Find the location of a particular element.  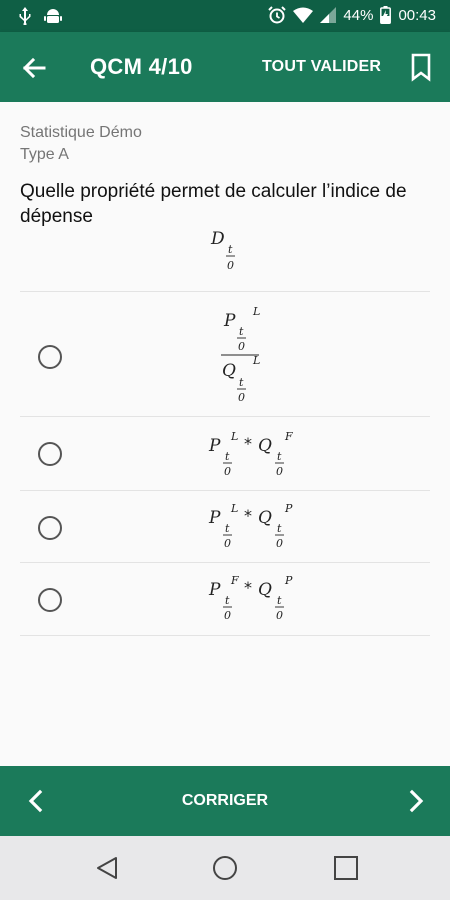

question-meta: Statistique Démo Type A is located at coordinates (81, 144).